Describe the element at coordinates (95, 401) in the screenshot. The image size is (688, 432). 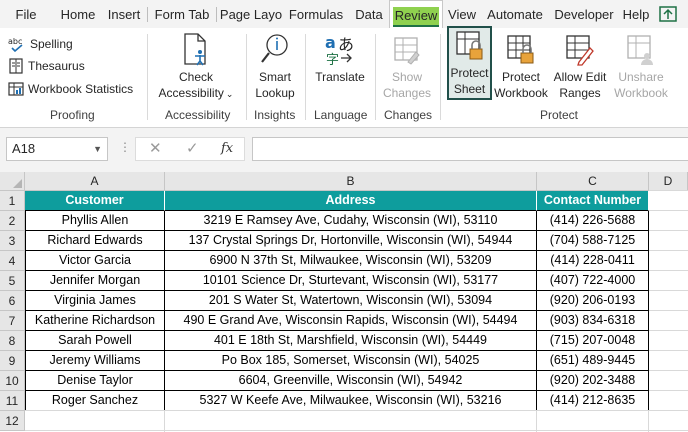
I see `table-cell: Roger Sanchez` at that location.